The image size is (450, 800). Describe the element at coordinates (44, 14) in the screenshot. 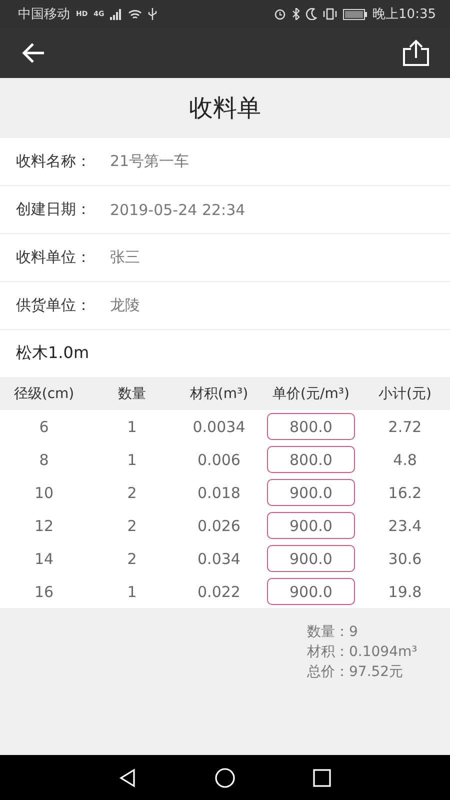

I see `carrier-name: 中国移动` at that location.